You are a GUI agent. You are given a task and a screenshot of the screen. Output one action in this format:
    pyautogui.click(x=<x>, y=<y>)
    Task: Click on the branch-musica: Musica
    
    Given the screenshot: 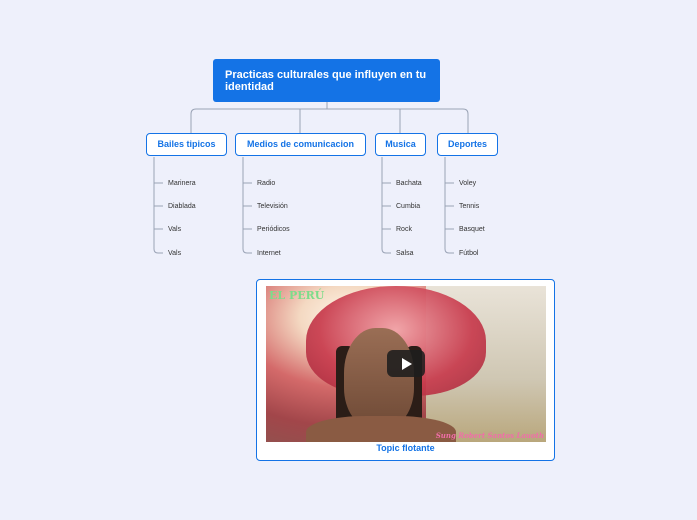 What is the action you would take?
    pyautogui.click(x=400, y=144)
    